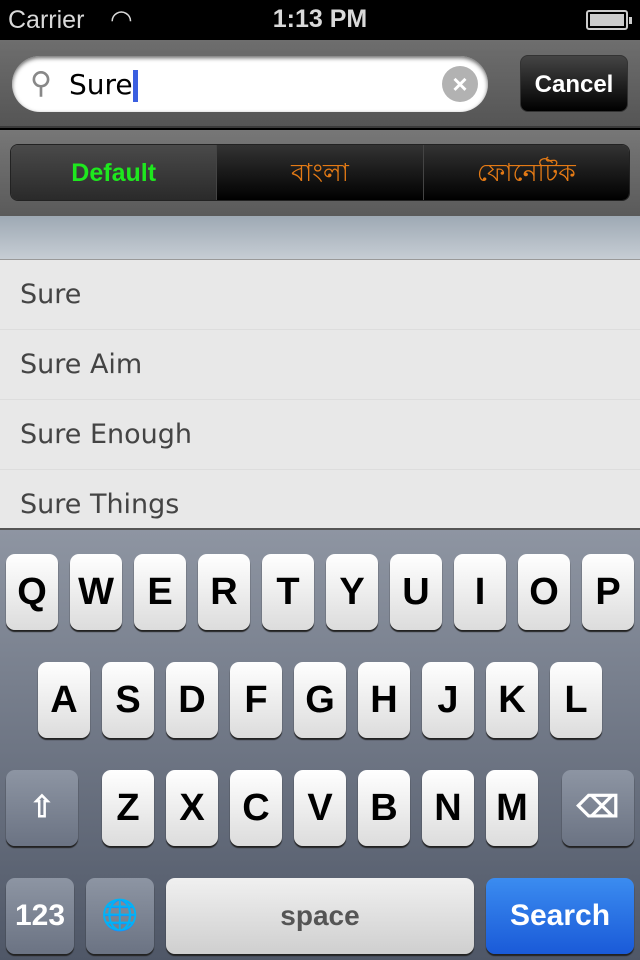 Image resolution: width=640 pixels, height=960 pixels. I want to click on key-a: A, so click(64, 700).